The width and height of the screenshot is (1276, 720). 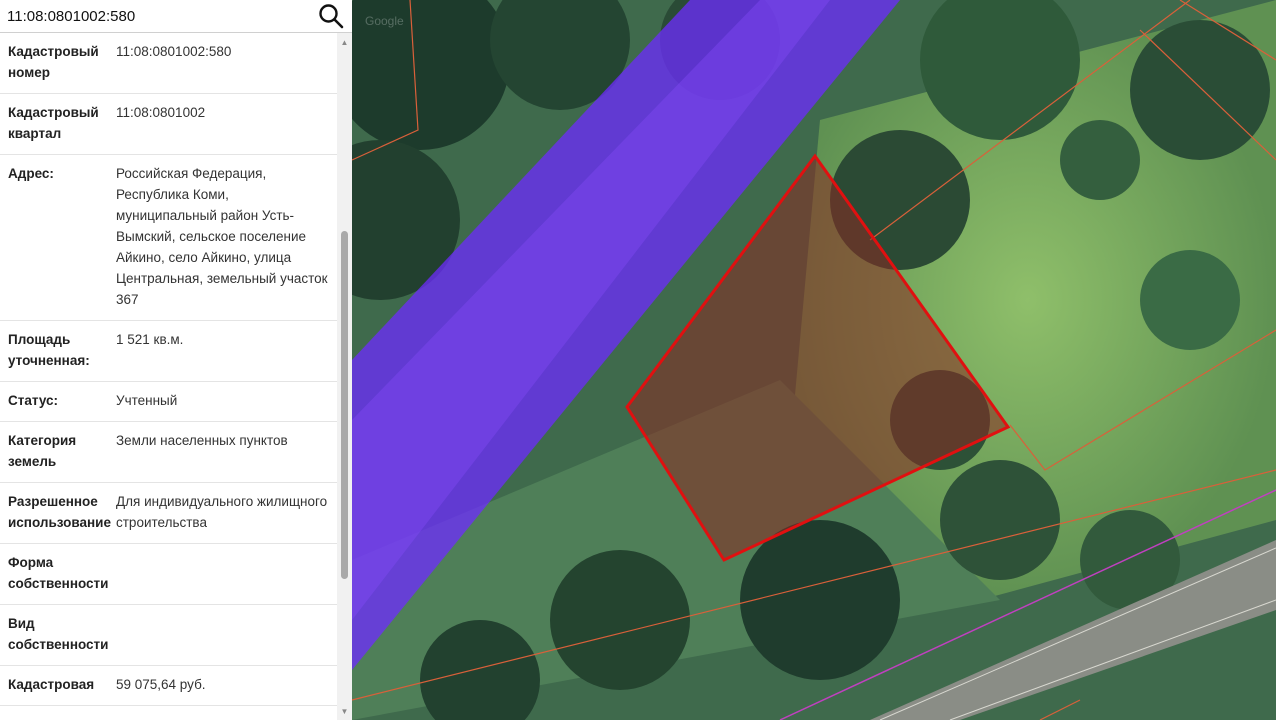 I want to click on detail-row-status: Статус: Учтенный, so click(x=168, y=402).